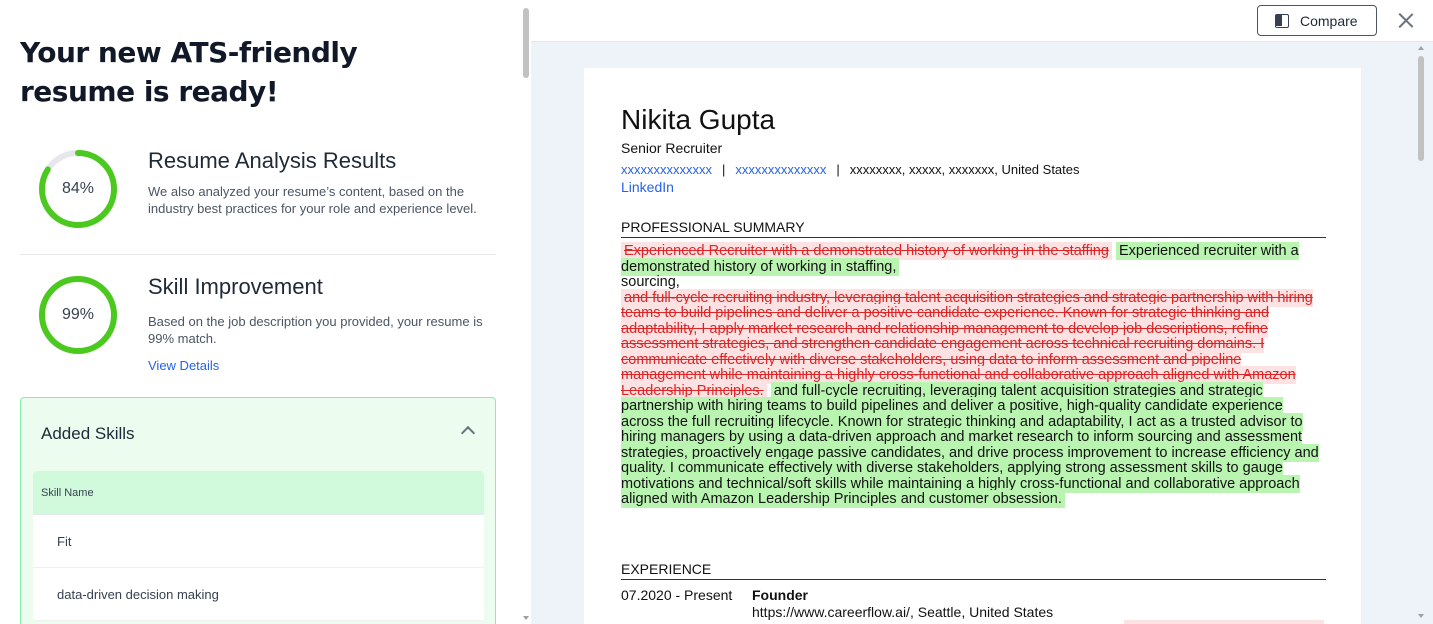 The width and height of the screenshot is (1433, 624). Describe the element at coordinates (666, 169) in the screenshot. I see `contact-email-link: xxxxxxxxxxxxxx` at that location.